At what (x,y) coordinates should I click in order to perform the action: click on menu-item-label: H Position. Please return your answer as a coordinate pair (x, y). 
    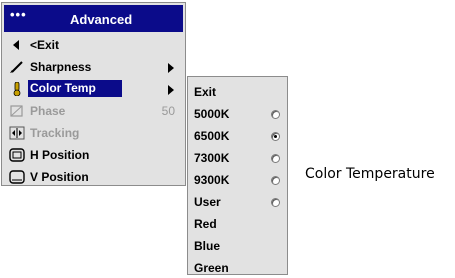
    Looking at the image, I should click on (60, 155).